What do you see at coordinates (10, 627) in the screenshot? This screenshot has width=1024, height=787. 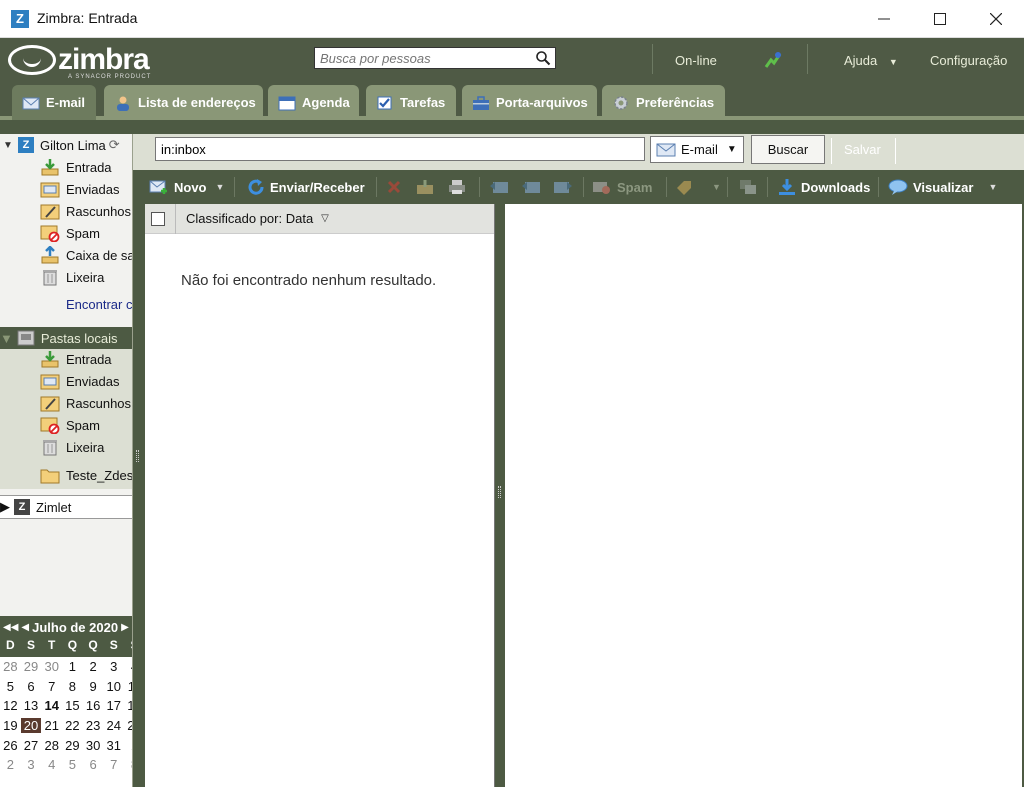 I see `prev-year-icon: ◀◀` at bounding box center [10, 627].